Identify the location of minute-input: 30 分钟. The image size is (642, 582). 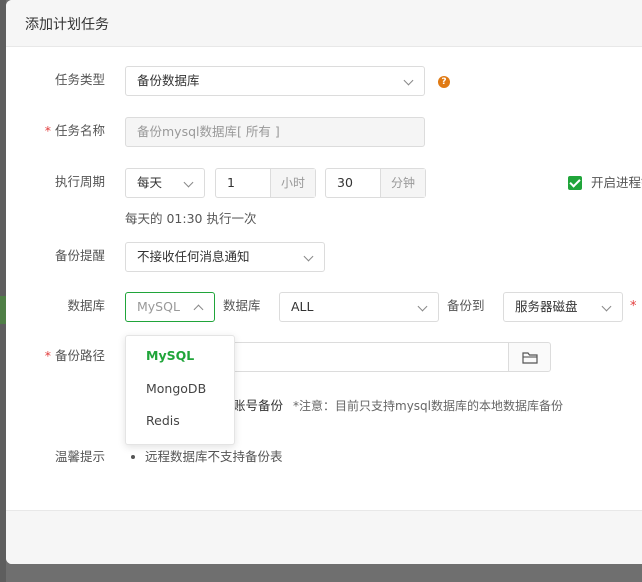
(375, 183).